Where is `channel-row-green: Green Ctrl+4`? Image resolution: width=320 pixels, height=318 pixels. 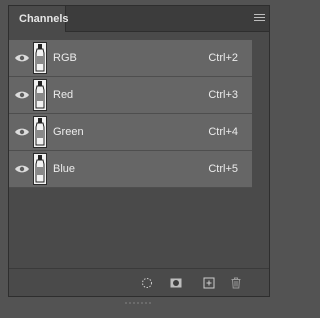
channel-row-green: Green Ctrl+4 is located at coordinates (131, 132).